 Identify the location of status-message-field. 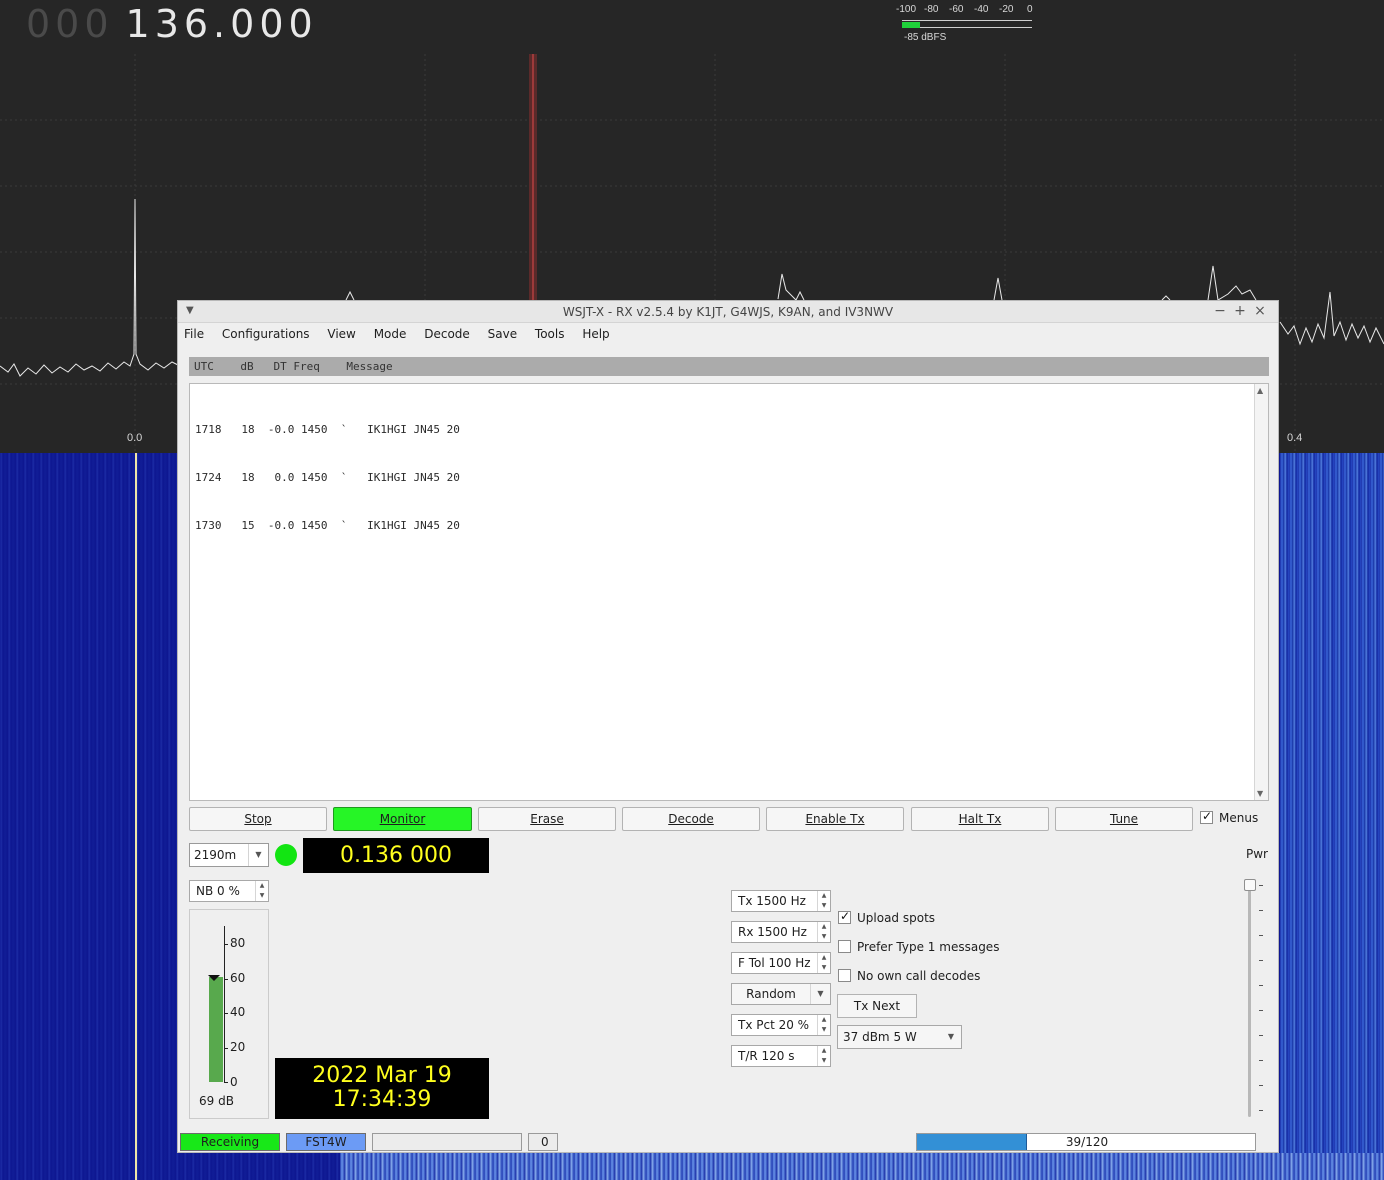
(447, 1142).